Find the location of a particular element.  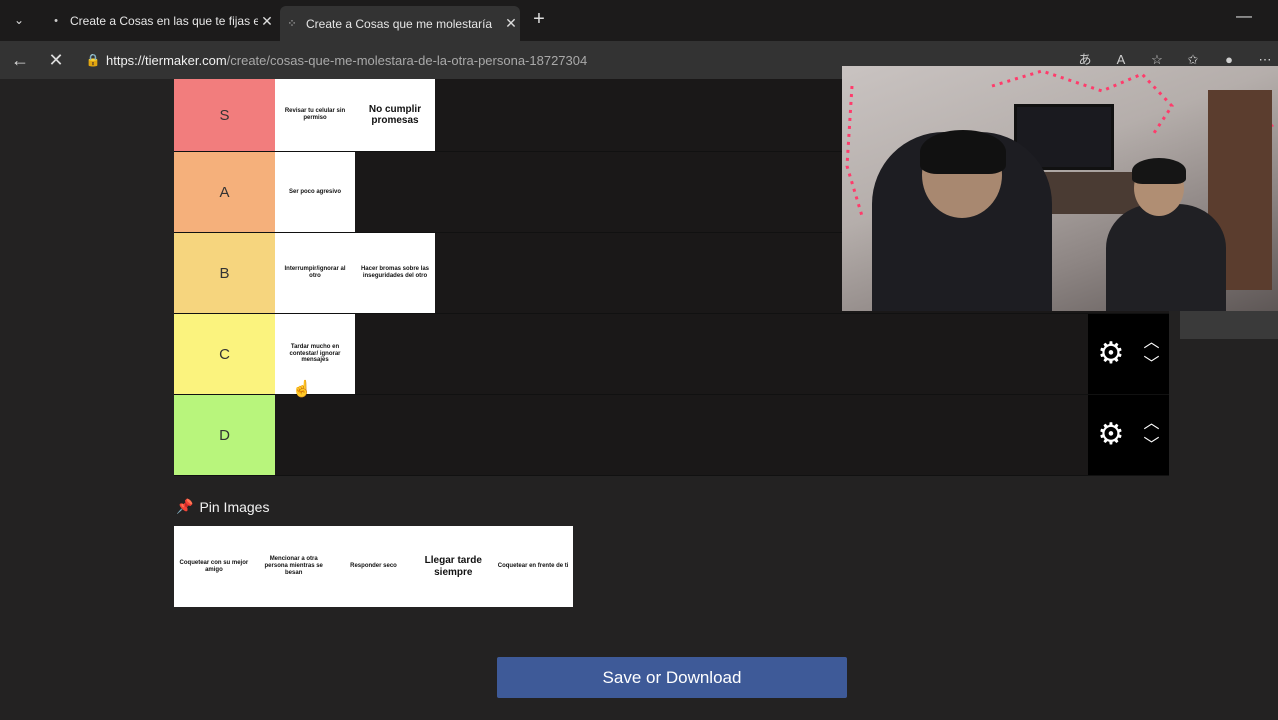

pool-card: Responder seco is located at coordinates (373, 566).